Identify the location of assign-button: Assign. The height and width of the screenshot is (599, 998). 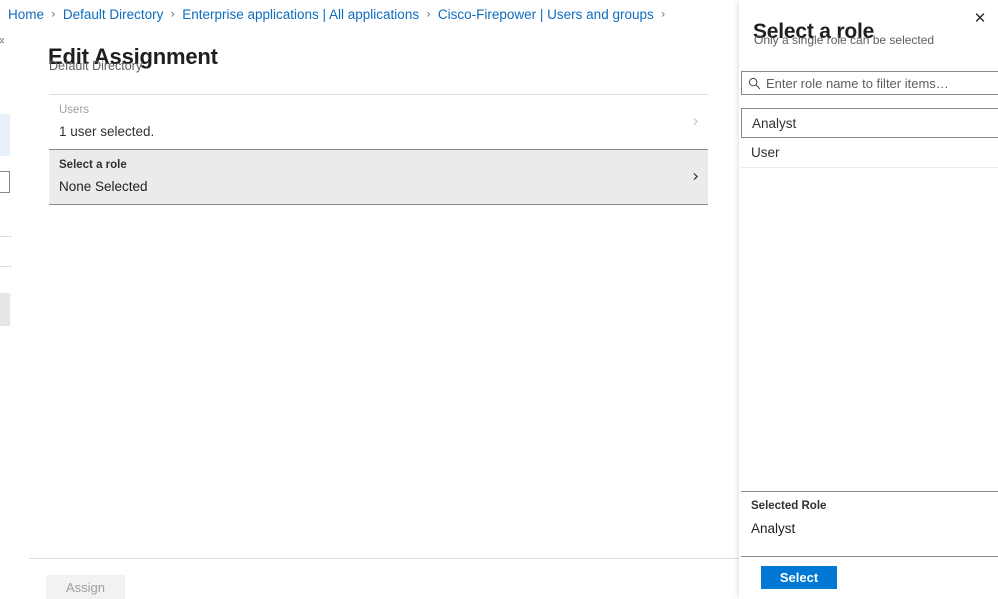
(85, 587).